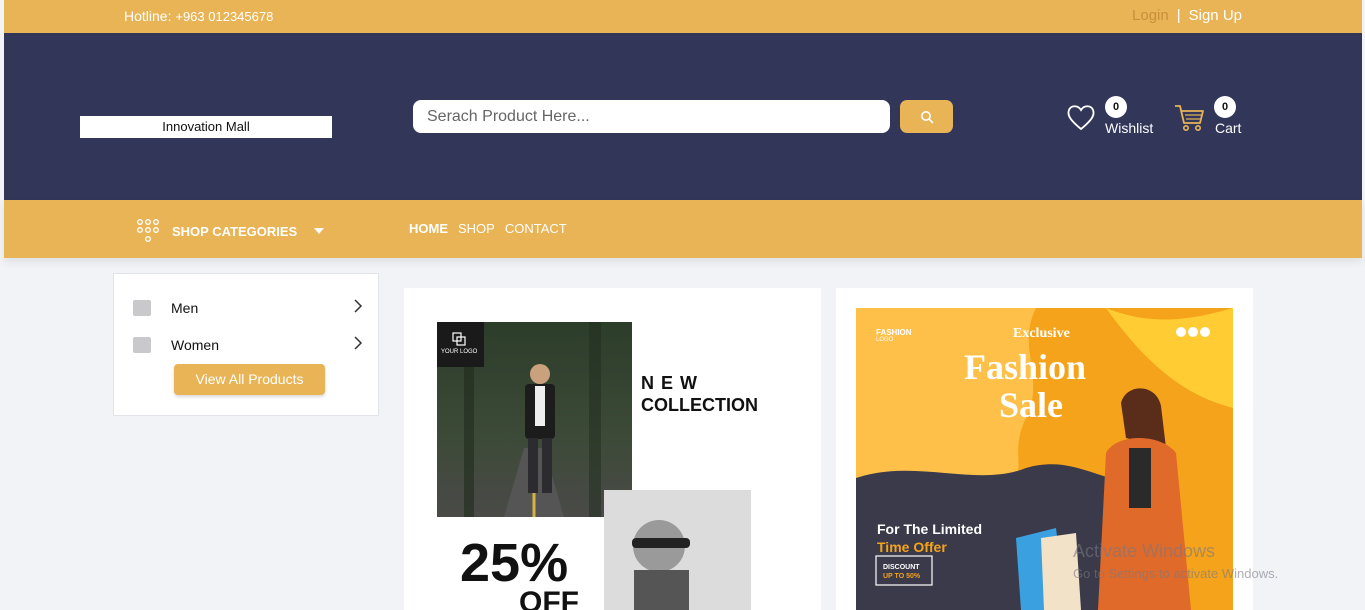 This screenshot has height=610, width=1365. I want to click on watermark-title: Activate Windows, so click(1144, 551).